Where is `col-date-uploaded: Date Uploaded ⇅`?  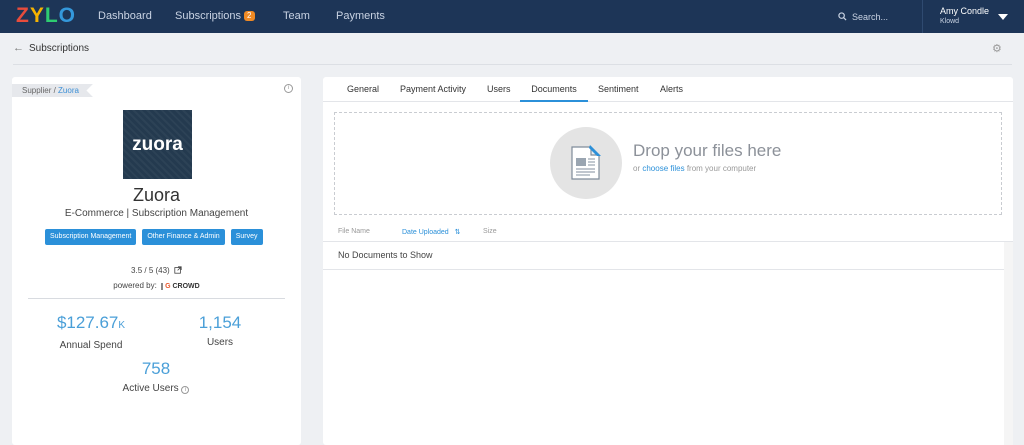
col-date-uploaded: Date Uploaded ⇅ is located at coordinates (431, 232).